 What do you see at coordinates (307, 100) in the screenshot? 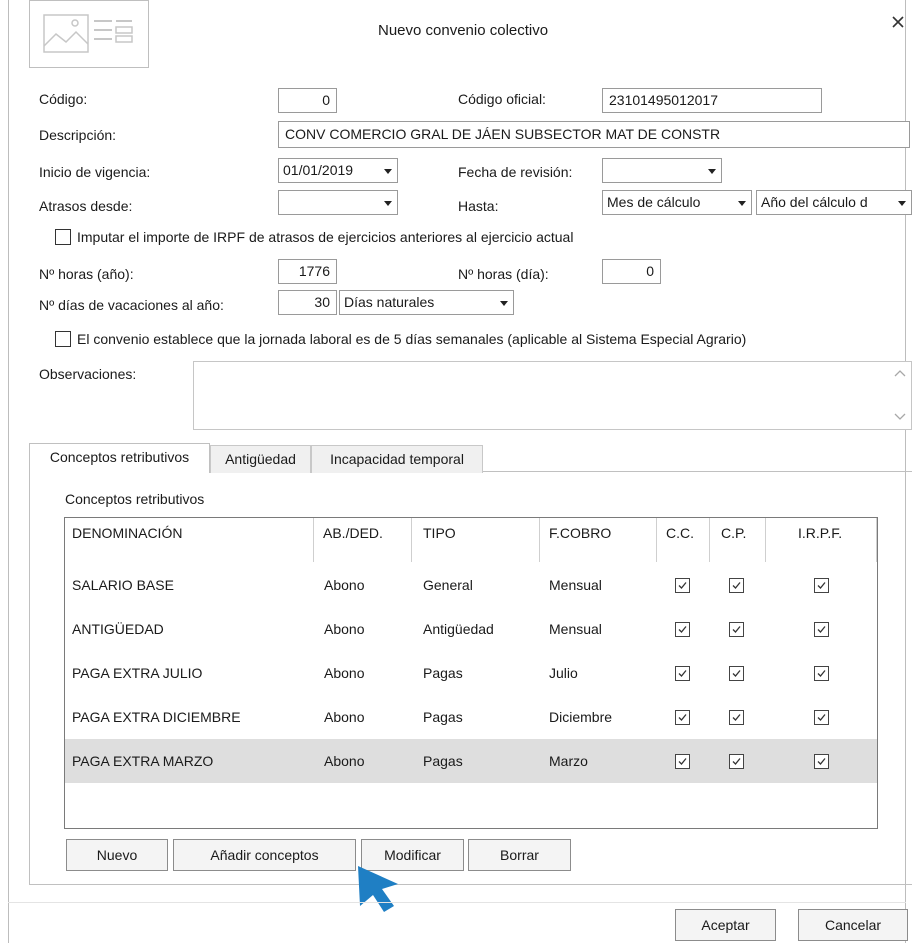
I see `codigo-input: 0` at bounding box center [307, 100].